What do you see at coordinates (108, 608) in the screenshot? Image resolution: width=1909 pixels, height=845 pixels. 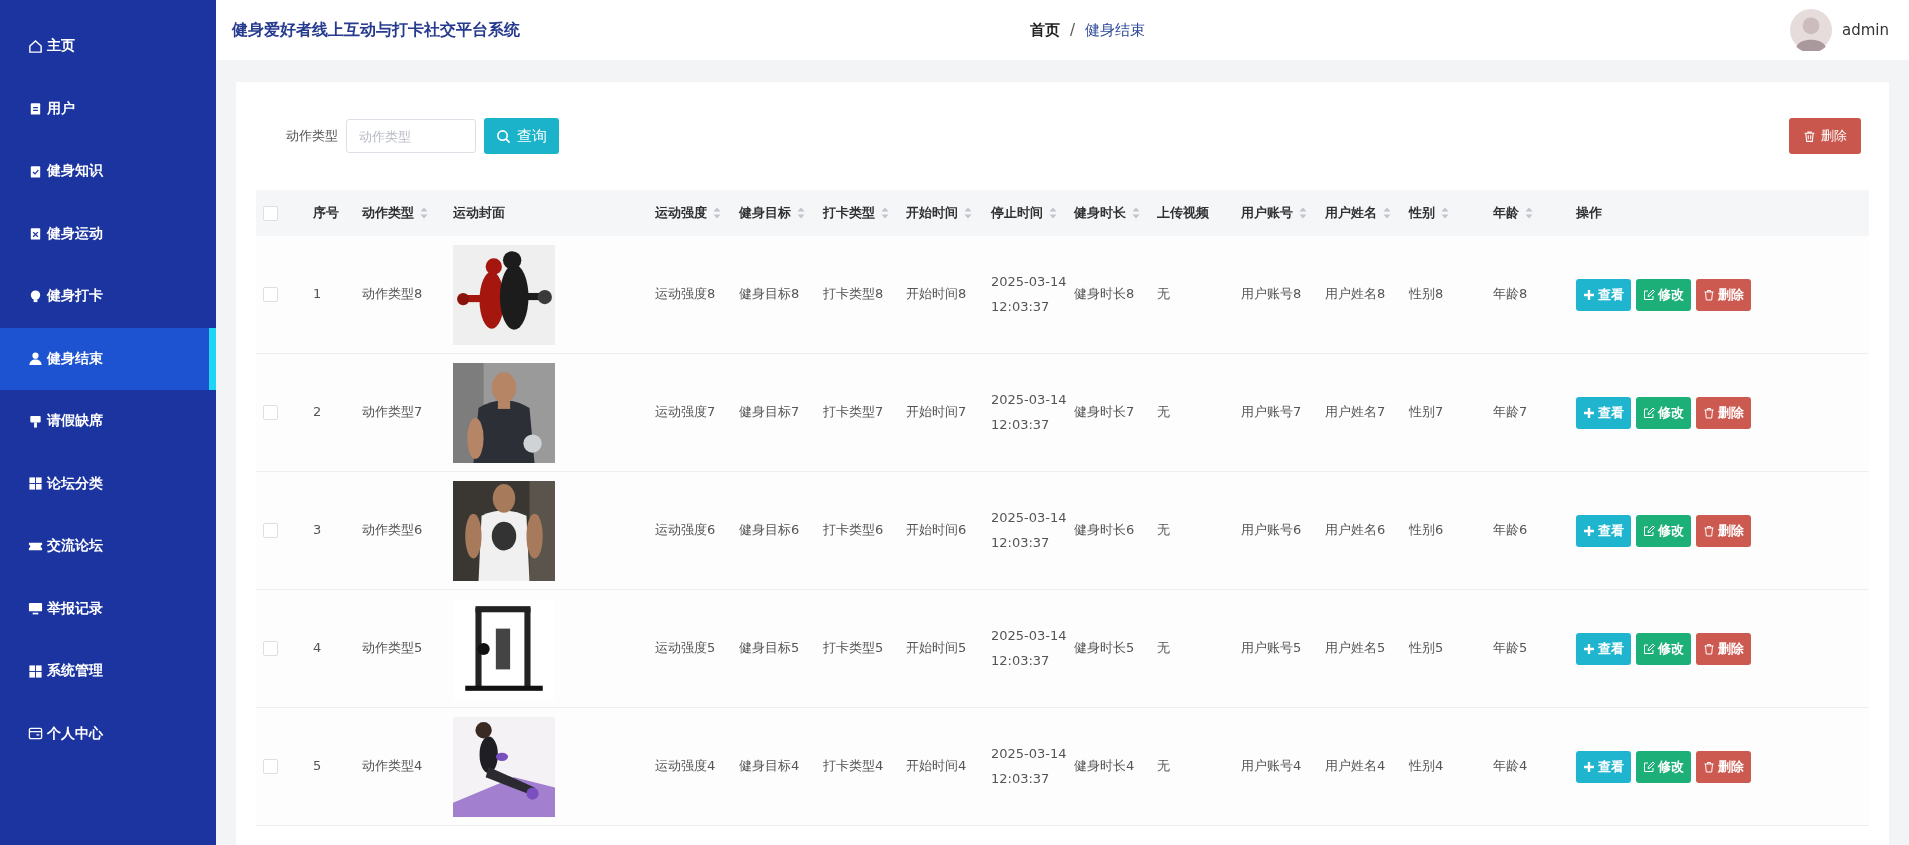 I see `sidebar-item: 举报记录` at bounding box center [108, 608].